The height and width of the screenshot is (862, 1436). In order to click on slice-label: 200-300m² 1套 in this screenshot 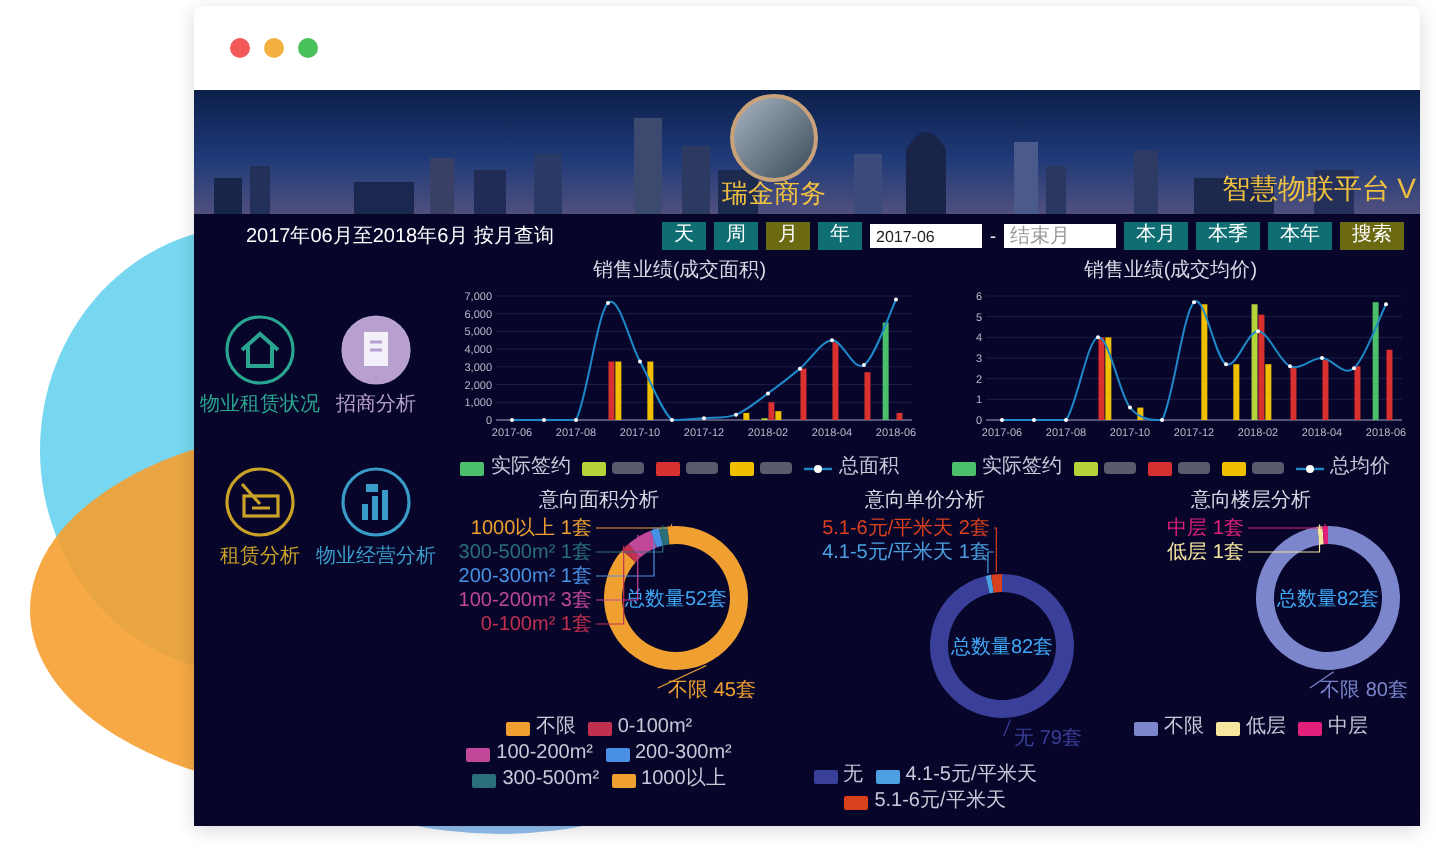, I will do `click(524, 577)`.